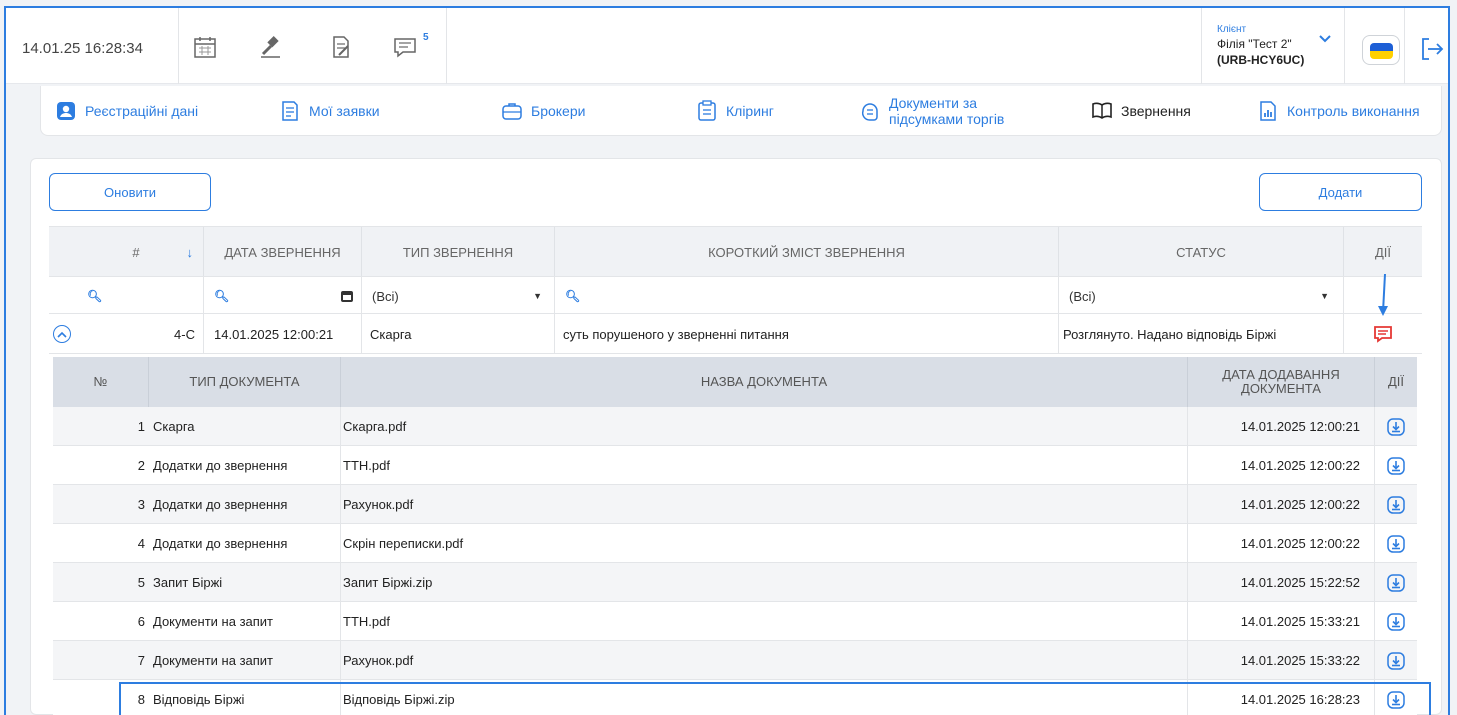 This screenshot has height=715, width=1457. I want to click on clipboard-icon, so click(707, 111).